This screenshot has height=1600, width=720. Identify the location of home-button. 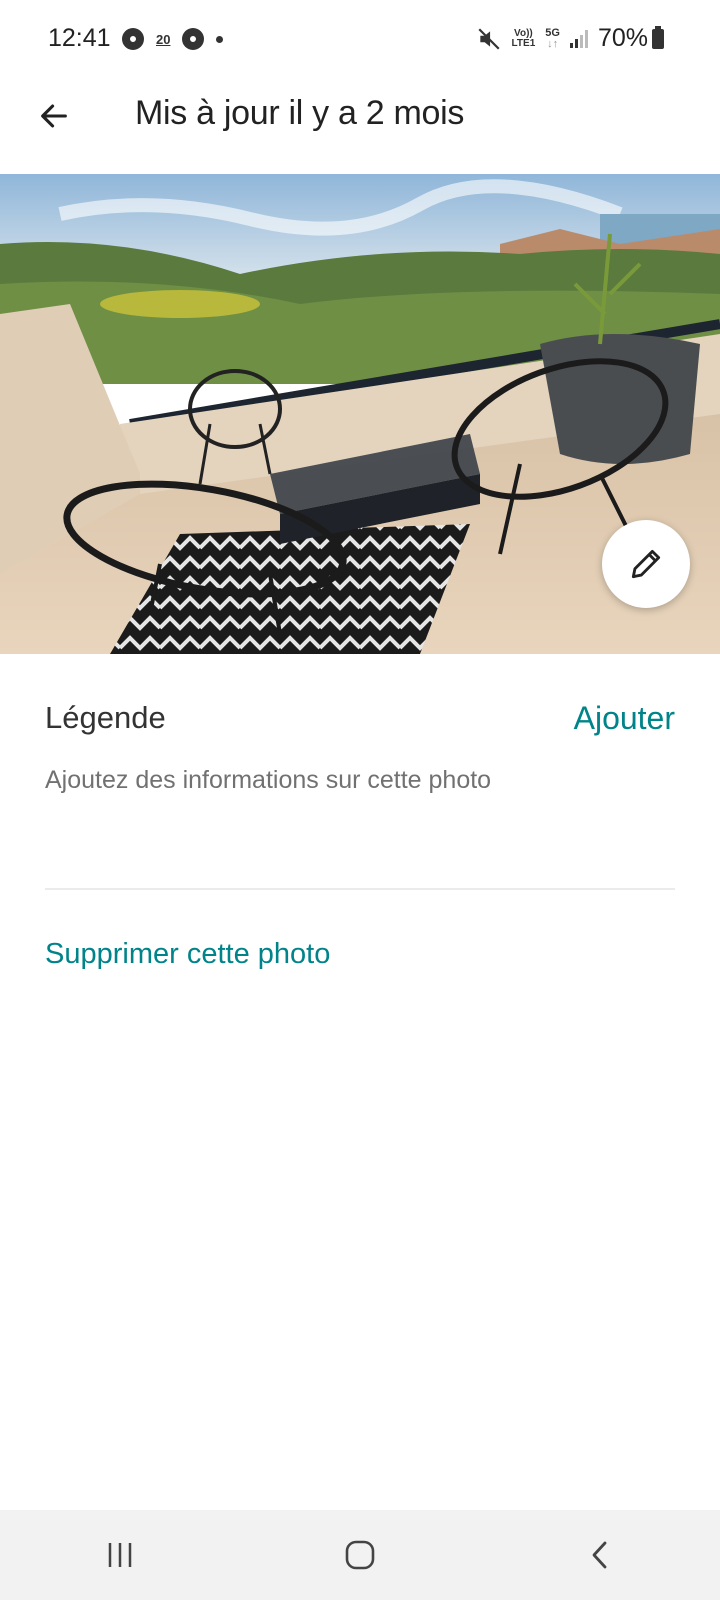
(360, 1555).